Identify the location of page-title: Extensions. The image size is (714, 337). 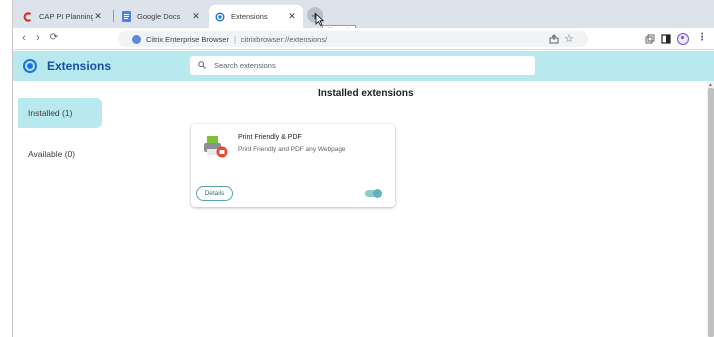
(79, 66).